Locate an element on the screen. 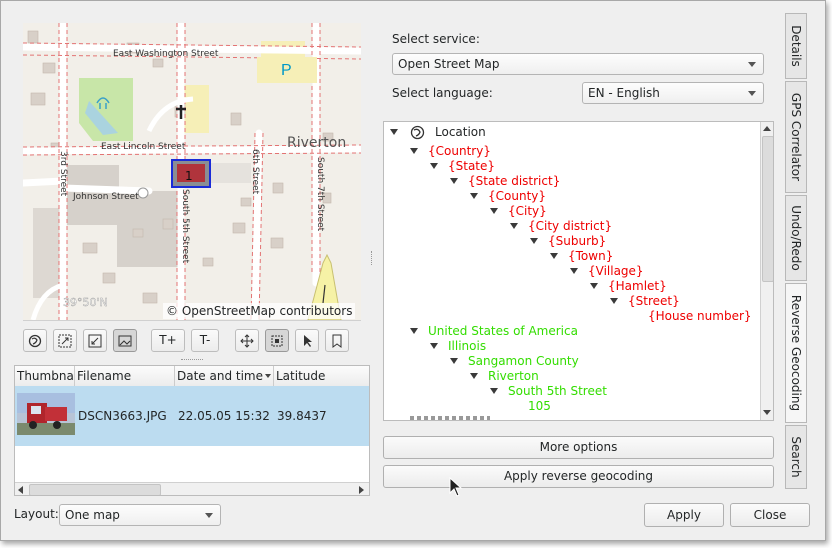 This screenshot has width=832, height=548. select-region-button is located at coordinates (277, 340).